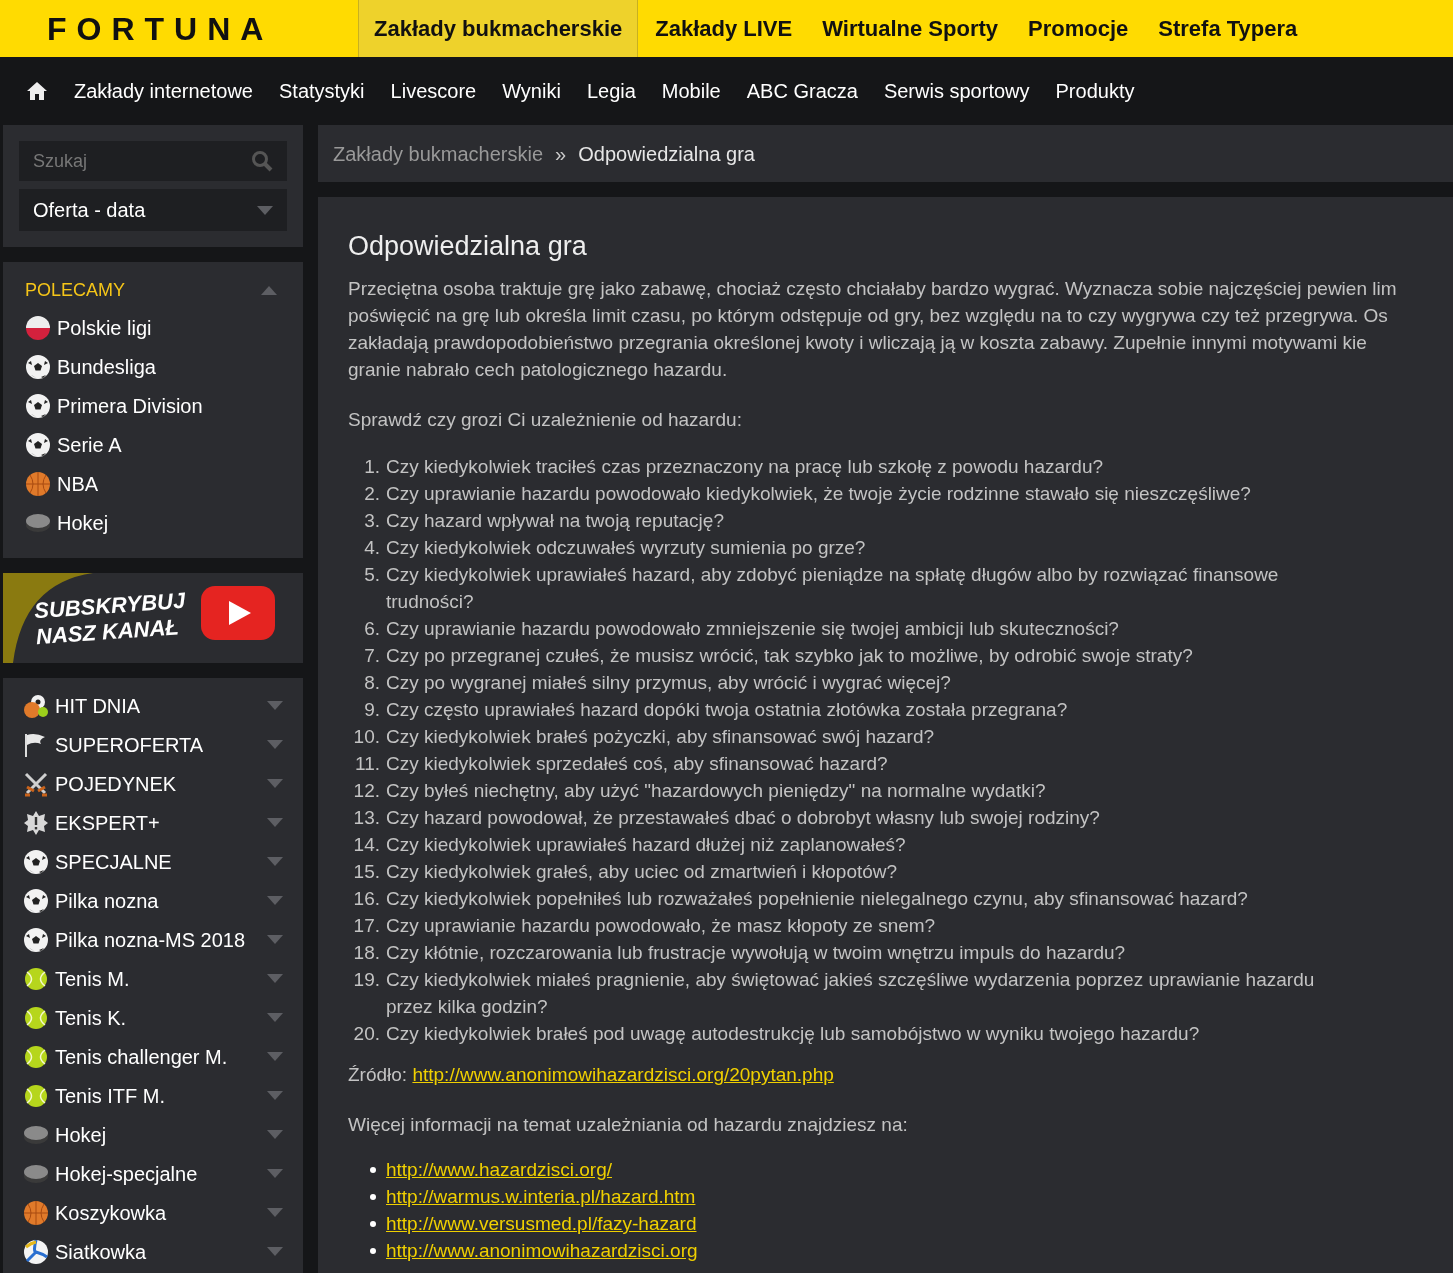 Image resolution: width=1453 pixels, height=1273 pixels. What do you see at coordinates (153, 783) in the screenshot?
I see `sidebar-item: POJEDYNEK` at bounding box center [153, 783].